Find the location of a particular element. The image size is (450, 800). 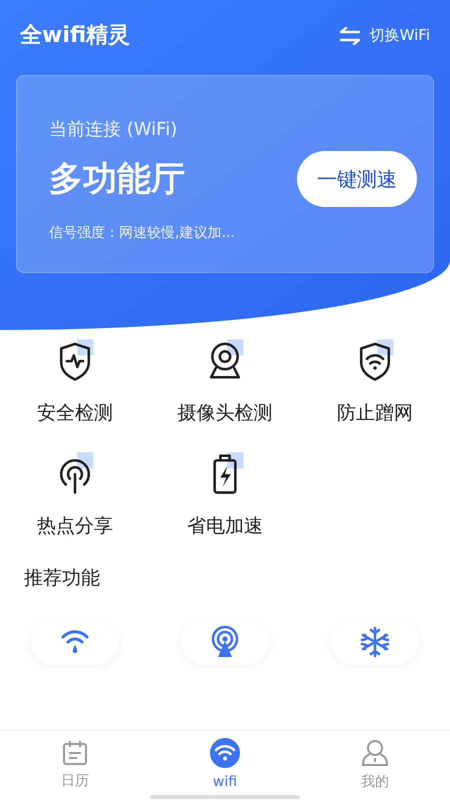

antenna-icon is located at coordinates (225, 641).